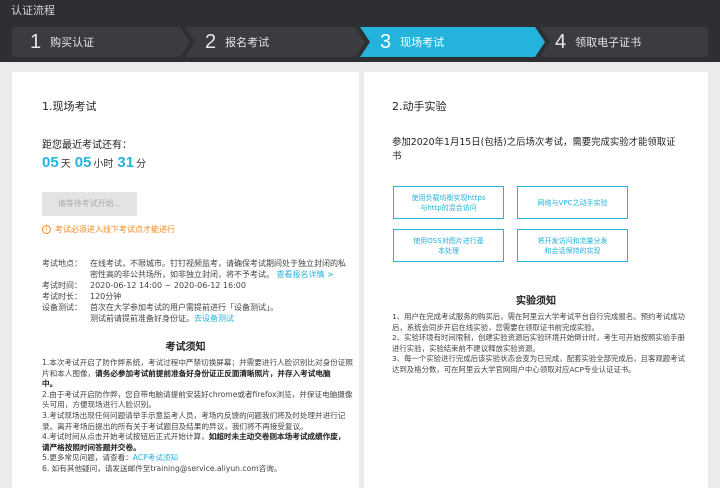 Image resolution: width=720 pixels, height=488 pixels. I want to click on device-test-link: 去设备测试, so click(214, 318).